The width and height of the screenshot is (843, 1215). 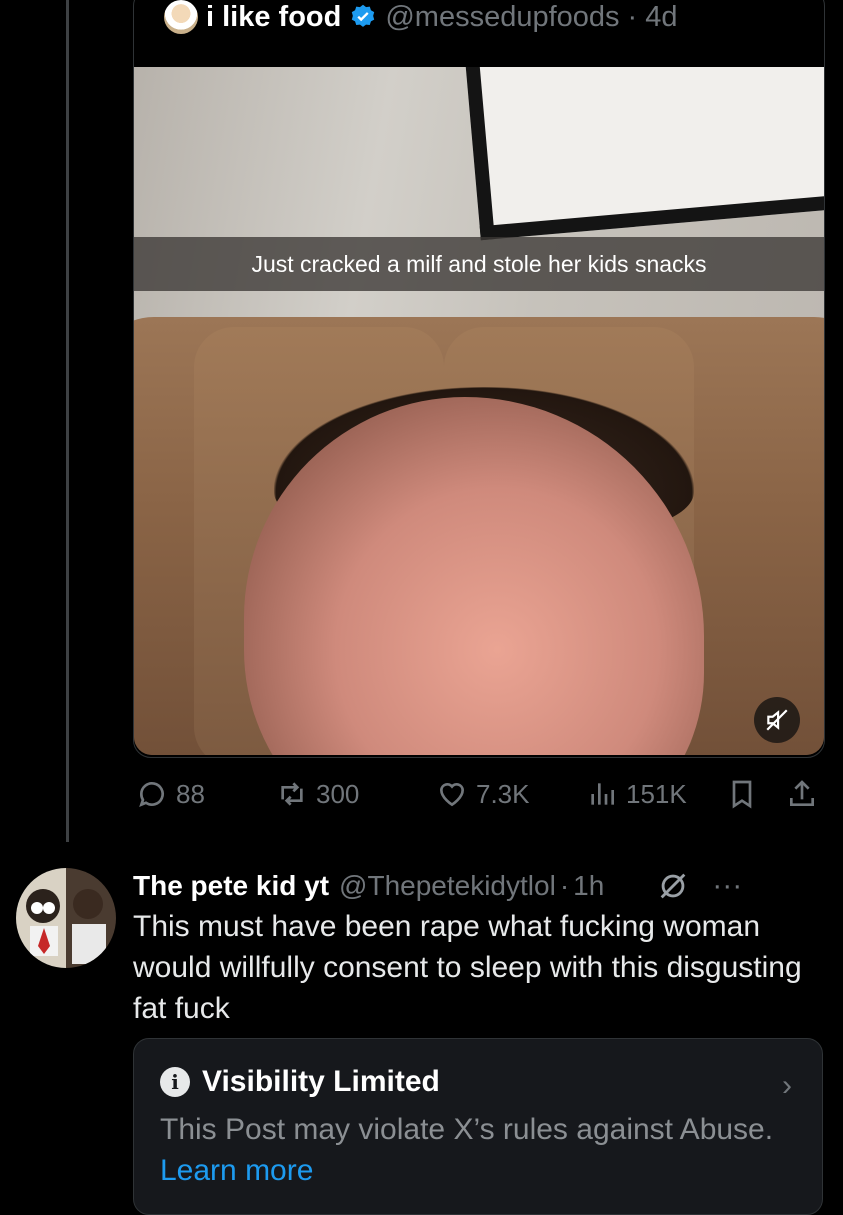 What do you see at coordinates (190, 793) in the screenshot?
I see `reply-count: 88` at bounding box center [190, 793].